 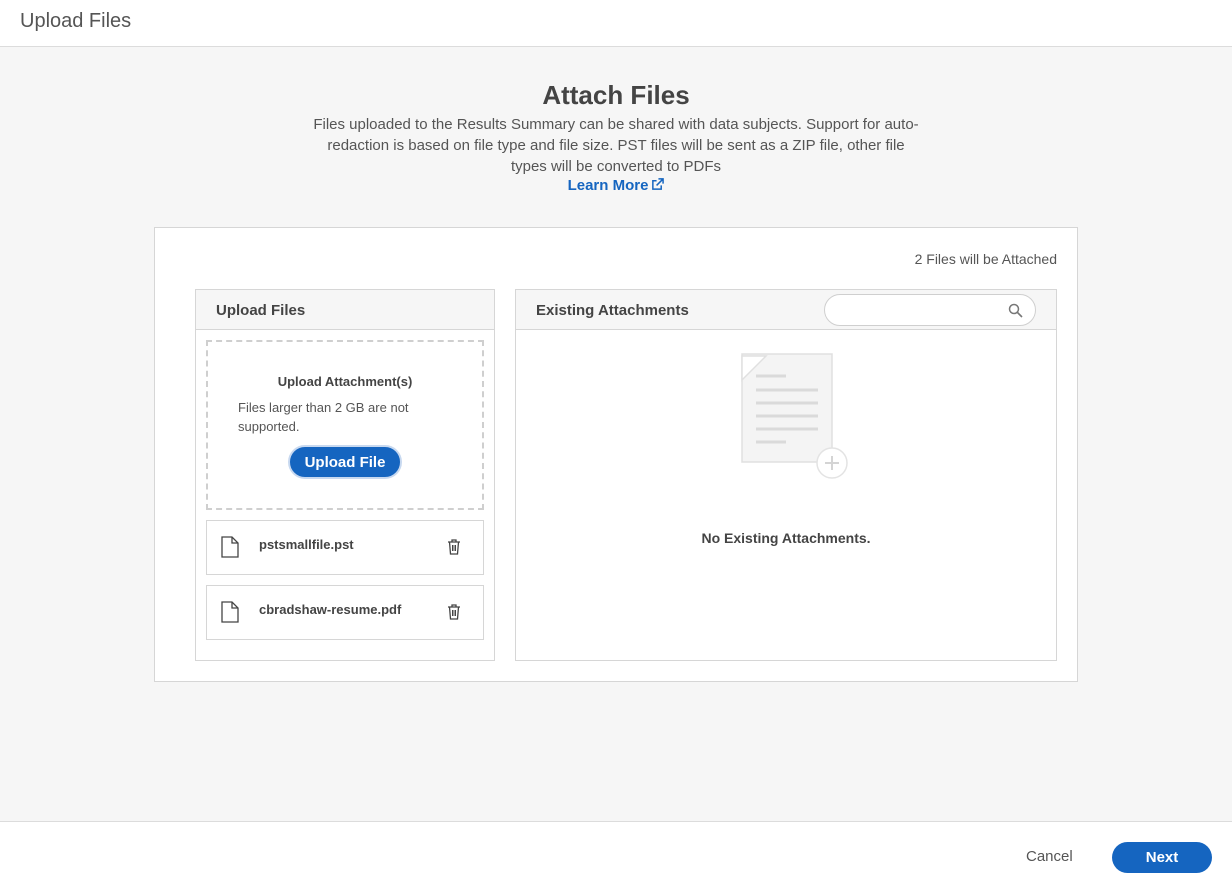 I want to click on learn-more-link: Learn More, so click(x=616, y=185).